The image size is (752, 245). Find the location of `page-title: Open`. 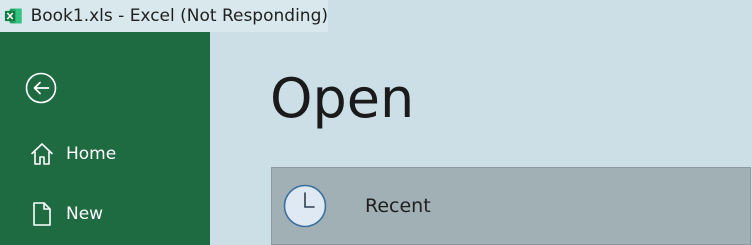

page-title: Open is located at coordinates (342, 98).